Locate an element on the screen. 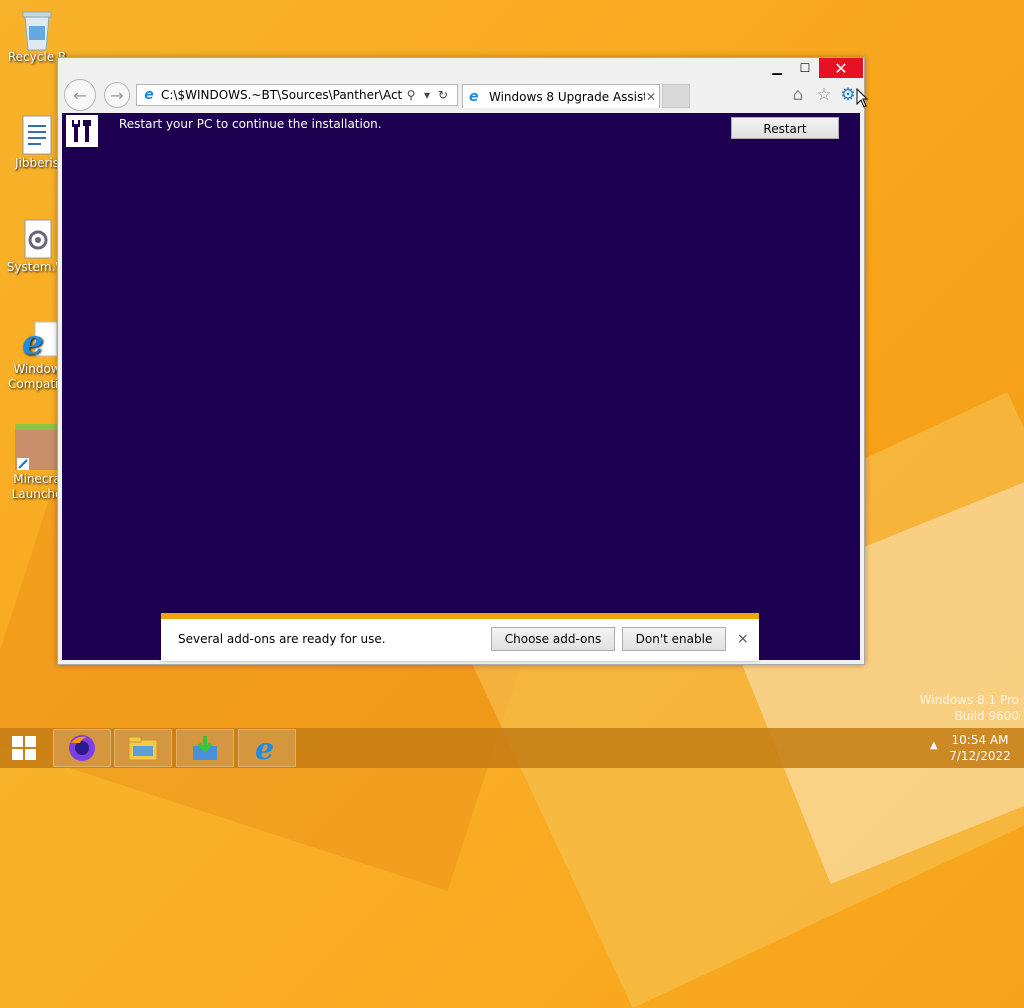 The height and width of the screenshot is (1008, 1024). mouse-cursor-icon is located at coordinates (862, 98).